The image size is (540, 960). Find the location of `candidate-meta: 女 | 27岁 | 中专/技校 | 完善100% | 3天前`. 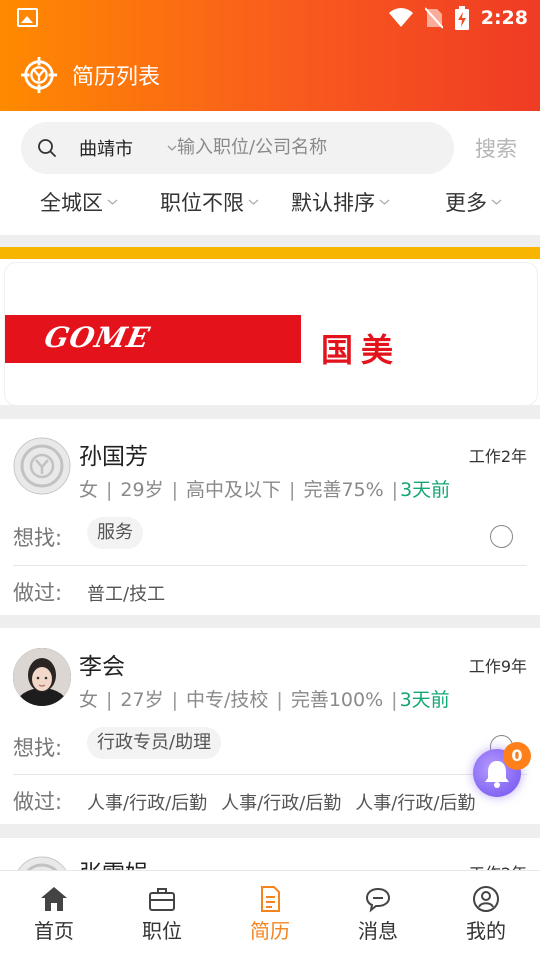

candidate-meta: 女 | 27岁 | 中专/技校 | 完善100% | 3天前 is located at coordinates (264, 700).